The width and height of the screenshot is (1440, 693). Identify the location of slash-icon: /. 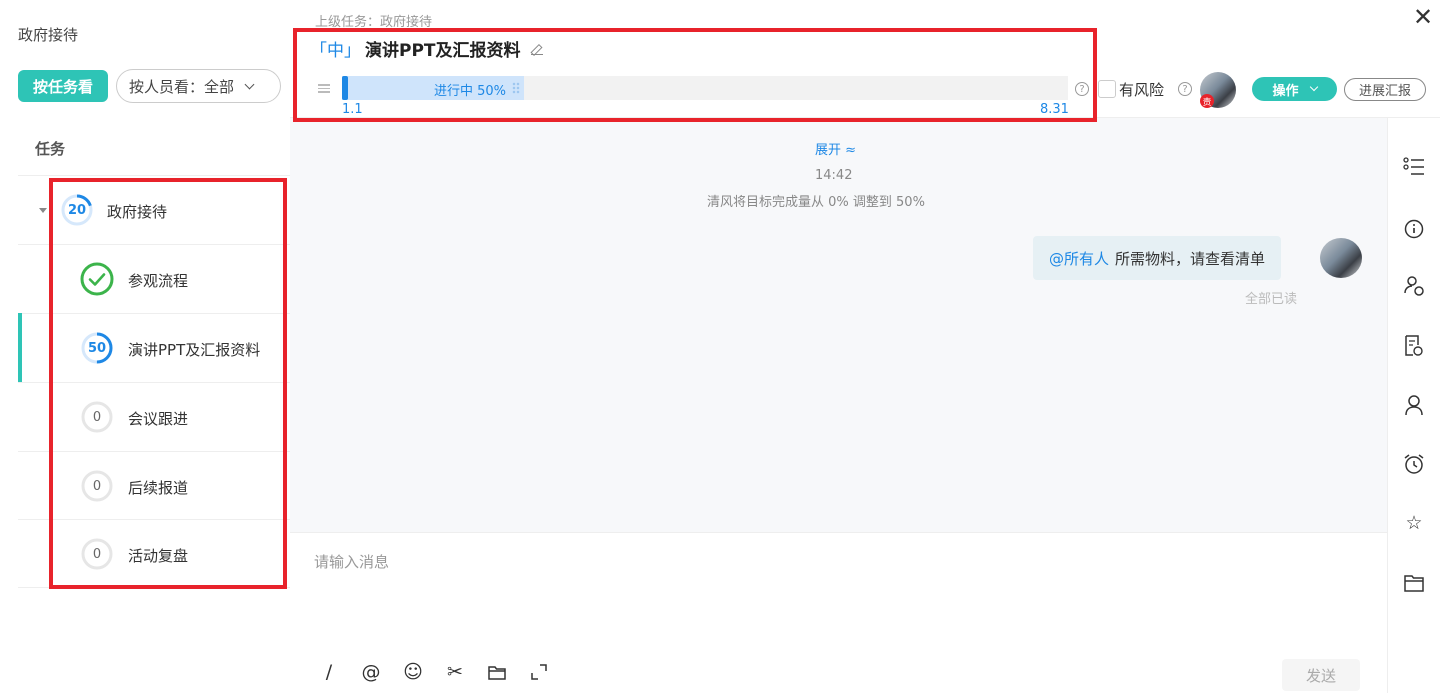
(329, 672).